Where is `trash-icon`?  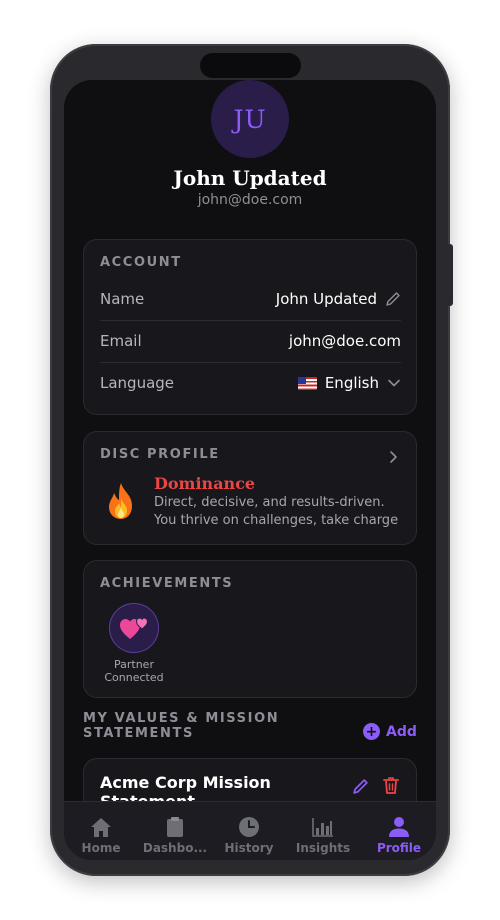 trash-icon is located at coordinates (391, 785).